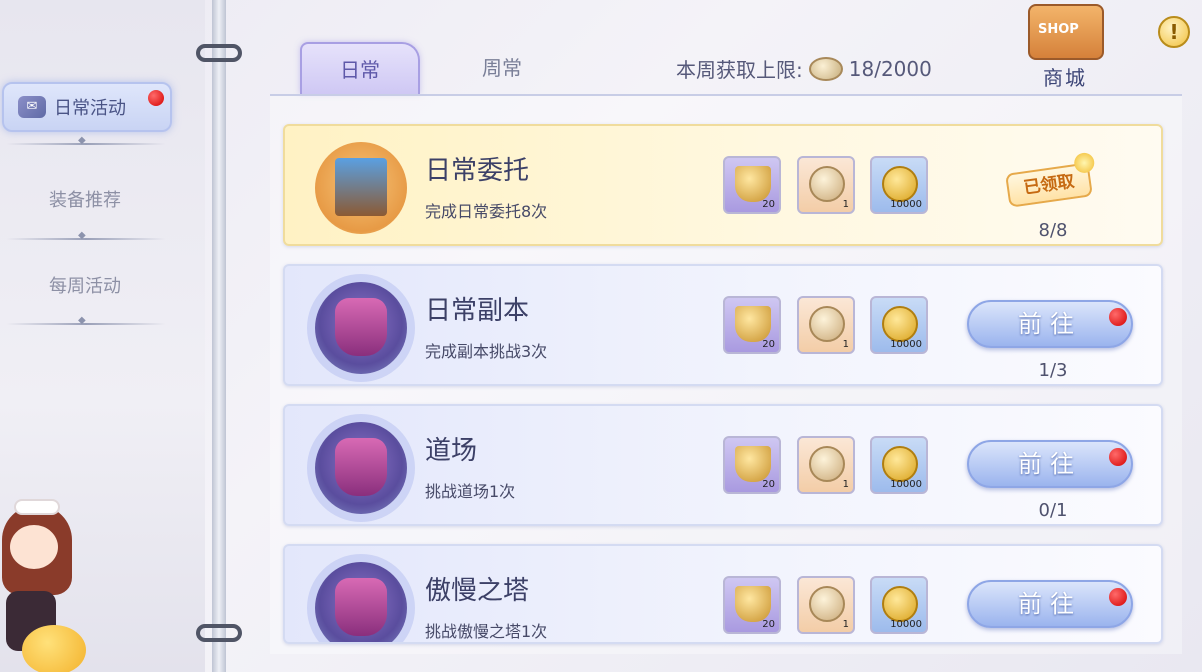 This screenshot has width=1202, height=672. What do you see at coordinates (477, 311) in the screenshot?
I see `task-title: 日常副本` at bounding box center [477, 311].